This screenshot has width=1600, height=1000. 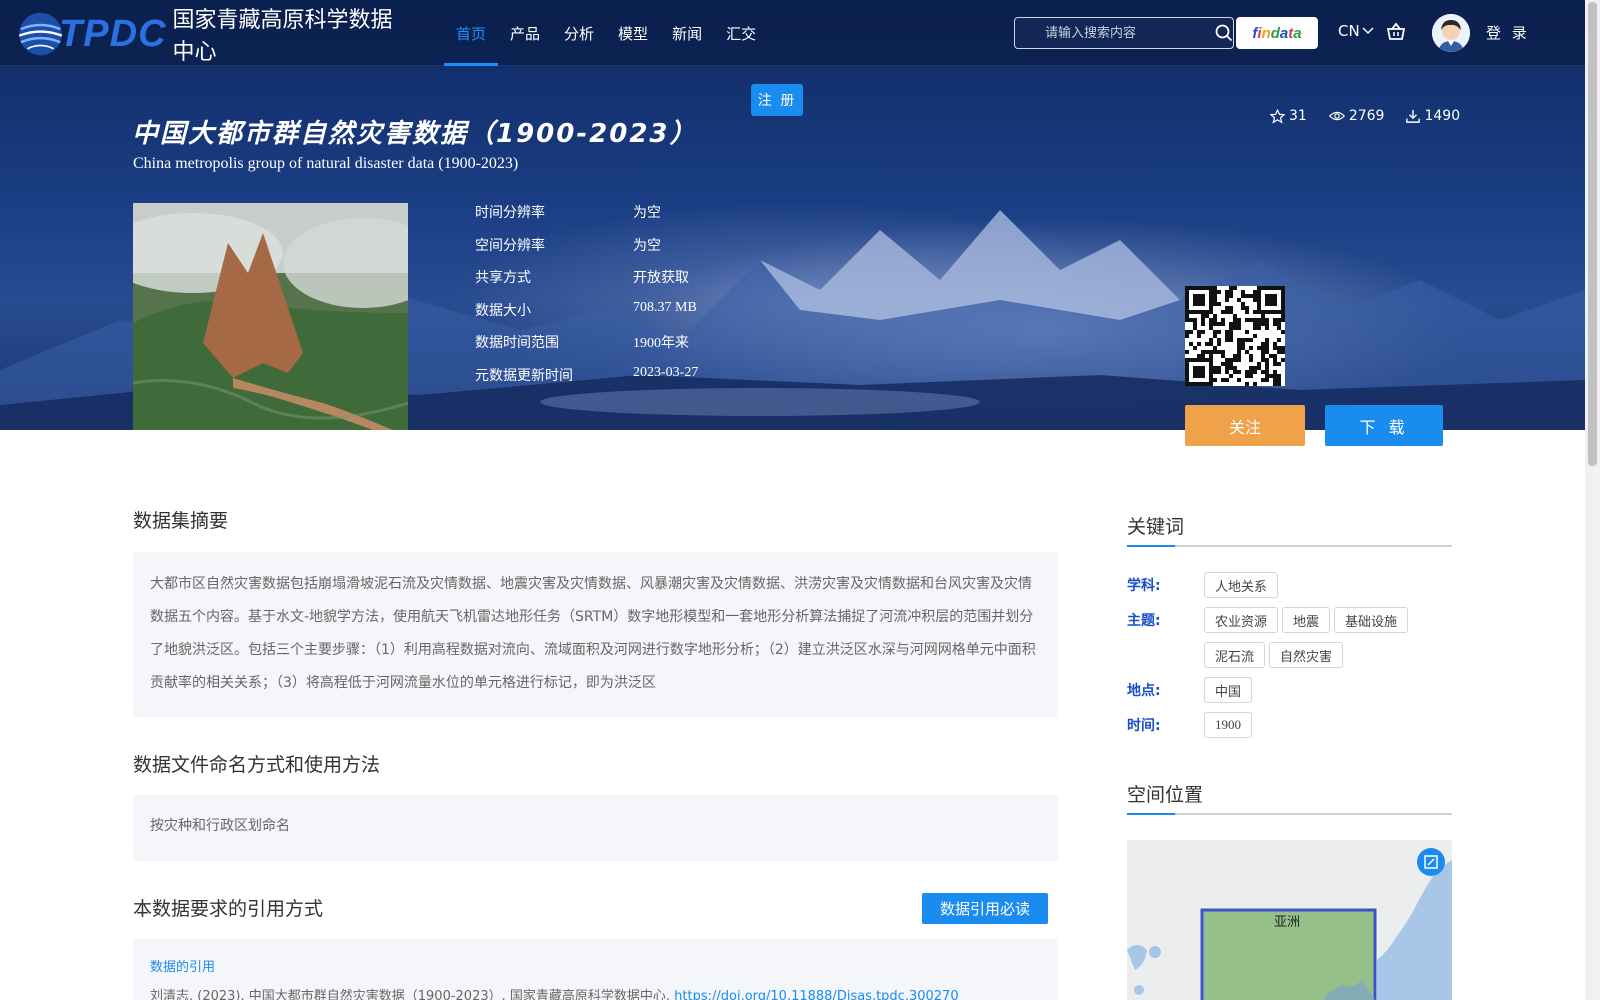 I want to click on meta-label: 元数据更新时间, so click(x=524, y=375).